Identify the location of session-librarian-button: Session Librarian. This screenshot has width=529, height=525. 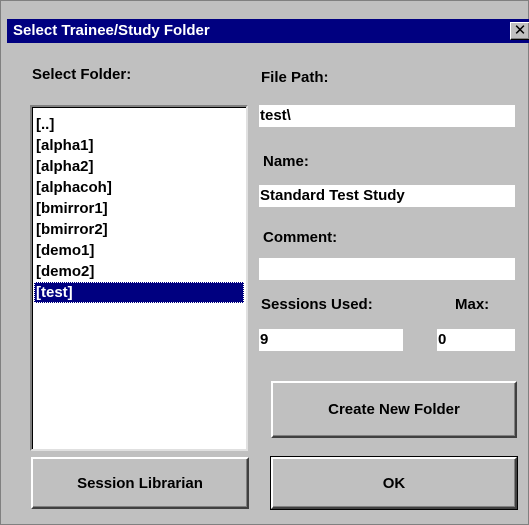
(140, 483).